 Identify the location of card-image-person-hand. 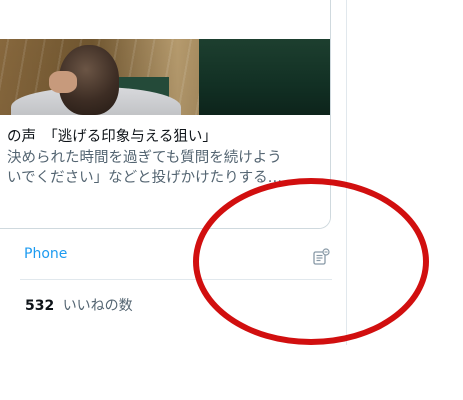
(63, 82).